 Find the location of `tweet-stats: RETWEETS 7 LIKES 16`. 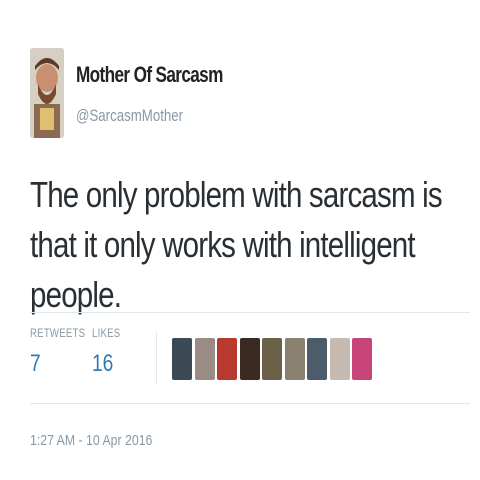

tweet-stats: RETWEETS 7 LIKES 16 is located at coordinates (250, 361).